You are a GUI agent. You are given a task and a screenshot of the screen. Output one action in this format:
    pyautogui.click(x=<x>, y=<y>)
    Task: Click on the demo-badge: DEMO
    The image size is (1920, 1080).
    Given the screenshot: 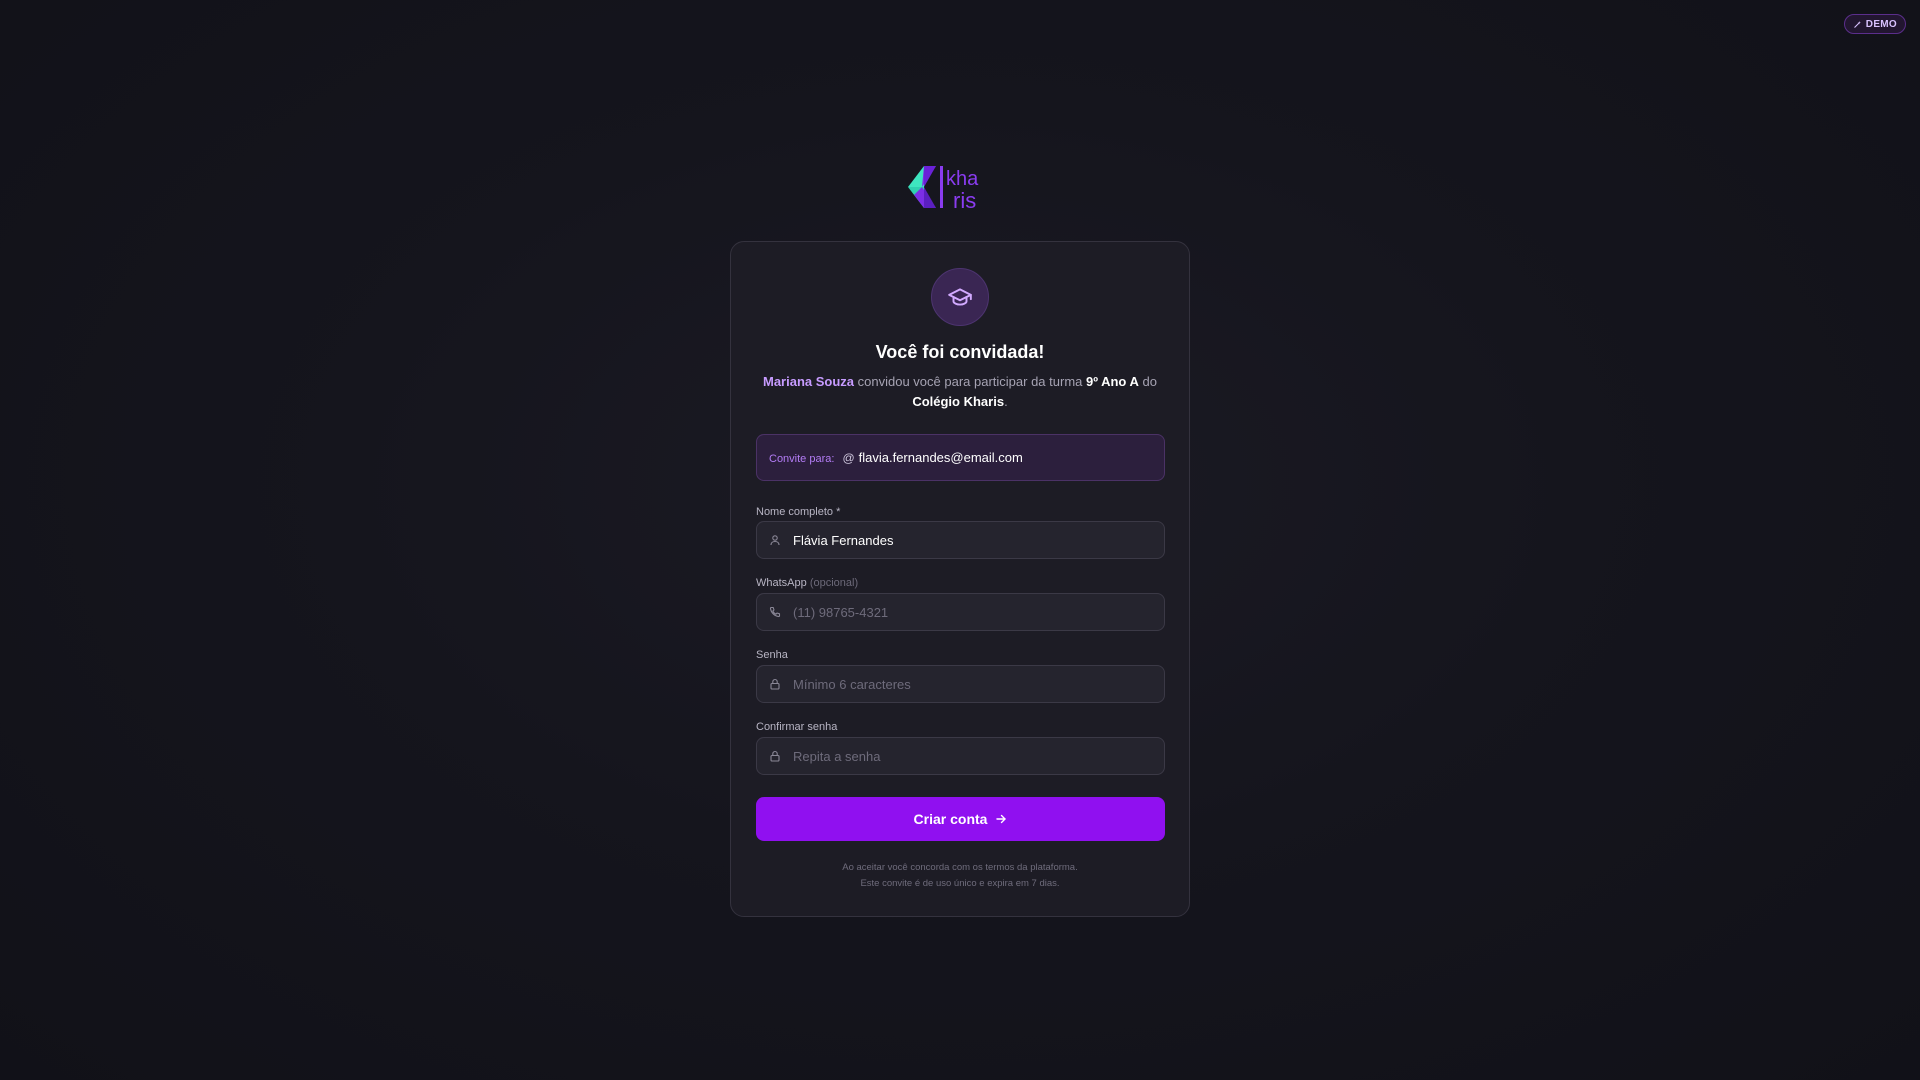 What is the action you would take?
    pyautogui.click(x=1874, y=24)
    